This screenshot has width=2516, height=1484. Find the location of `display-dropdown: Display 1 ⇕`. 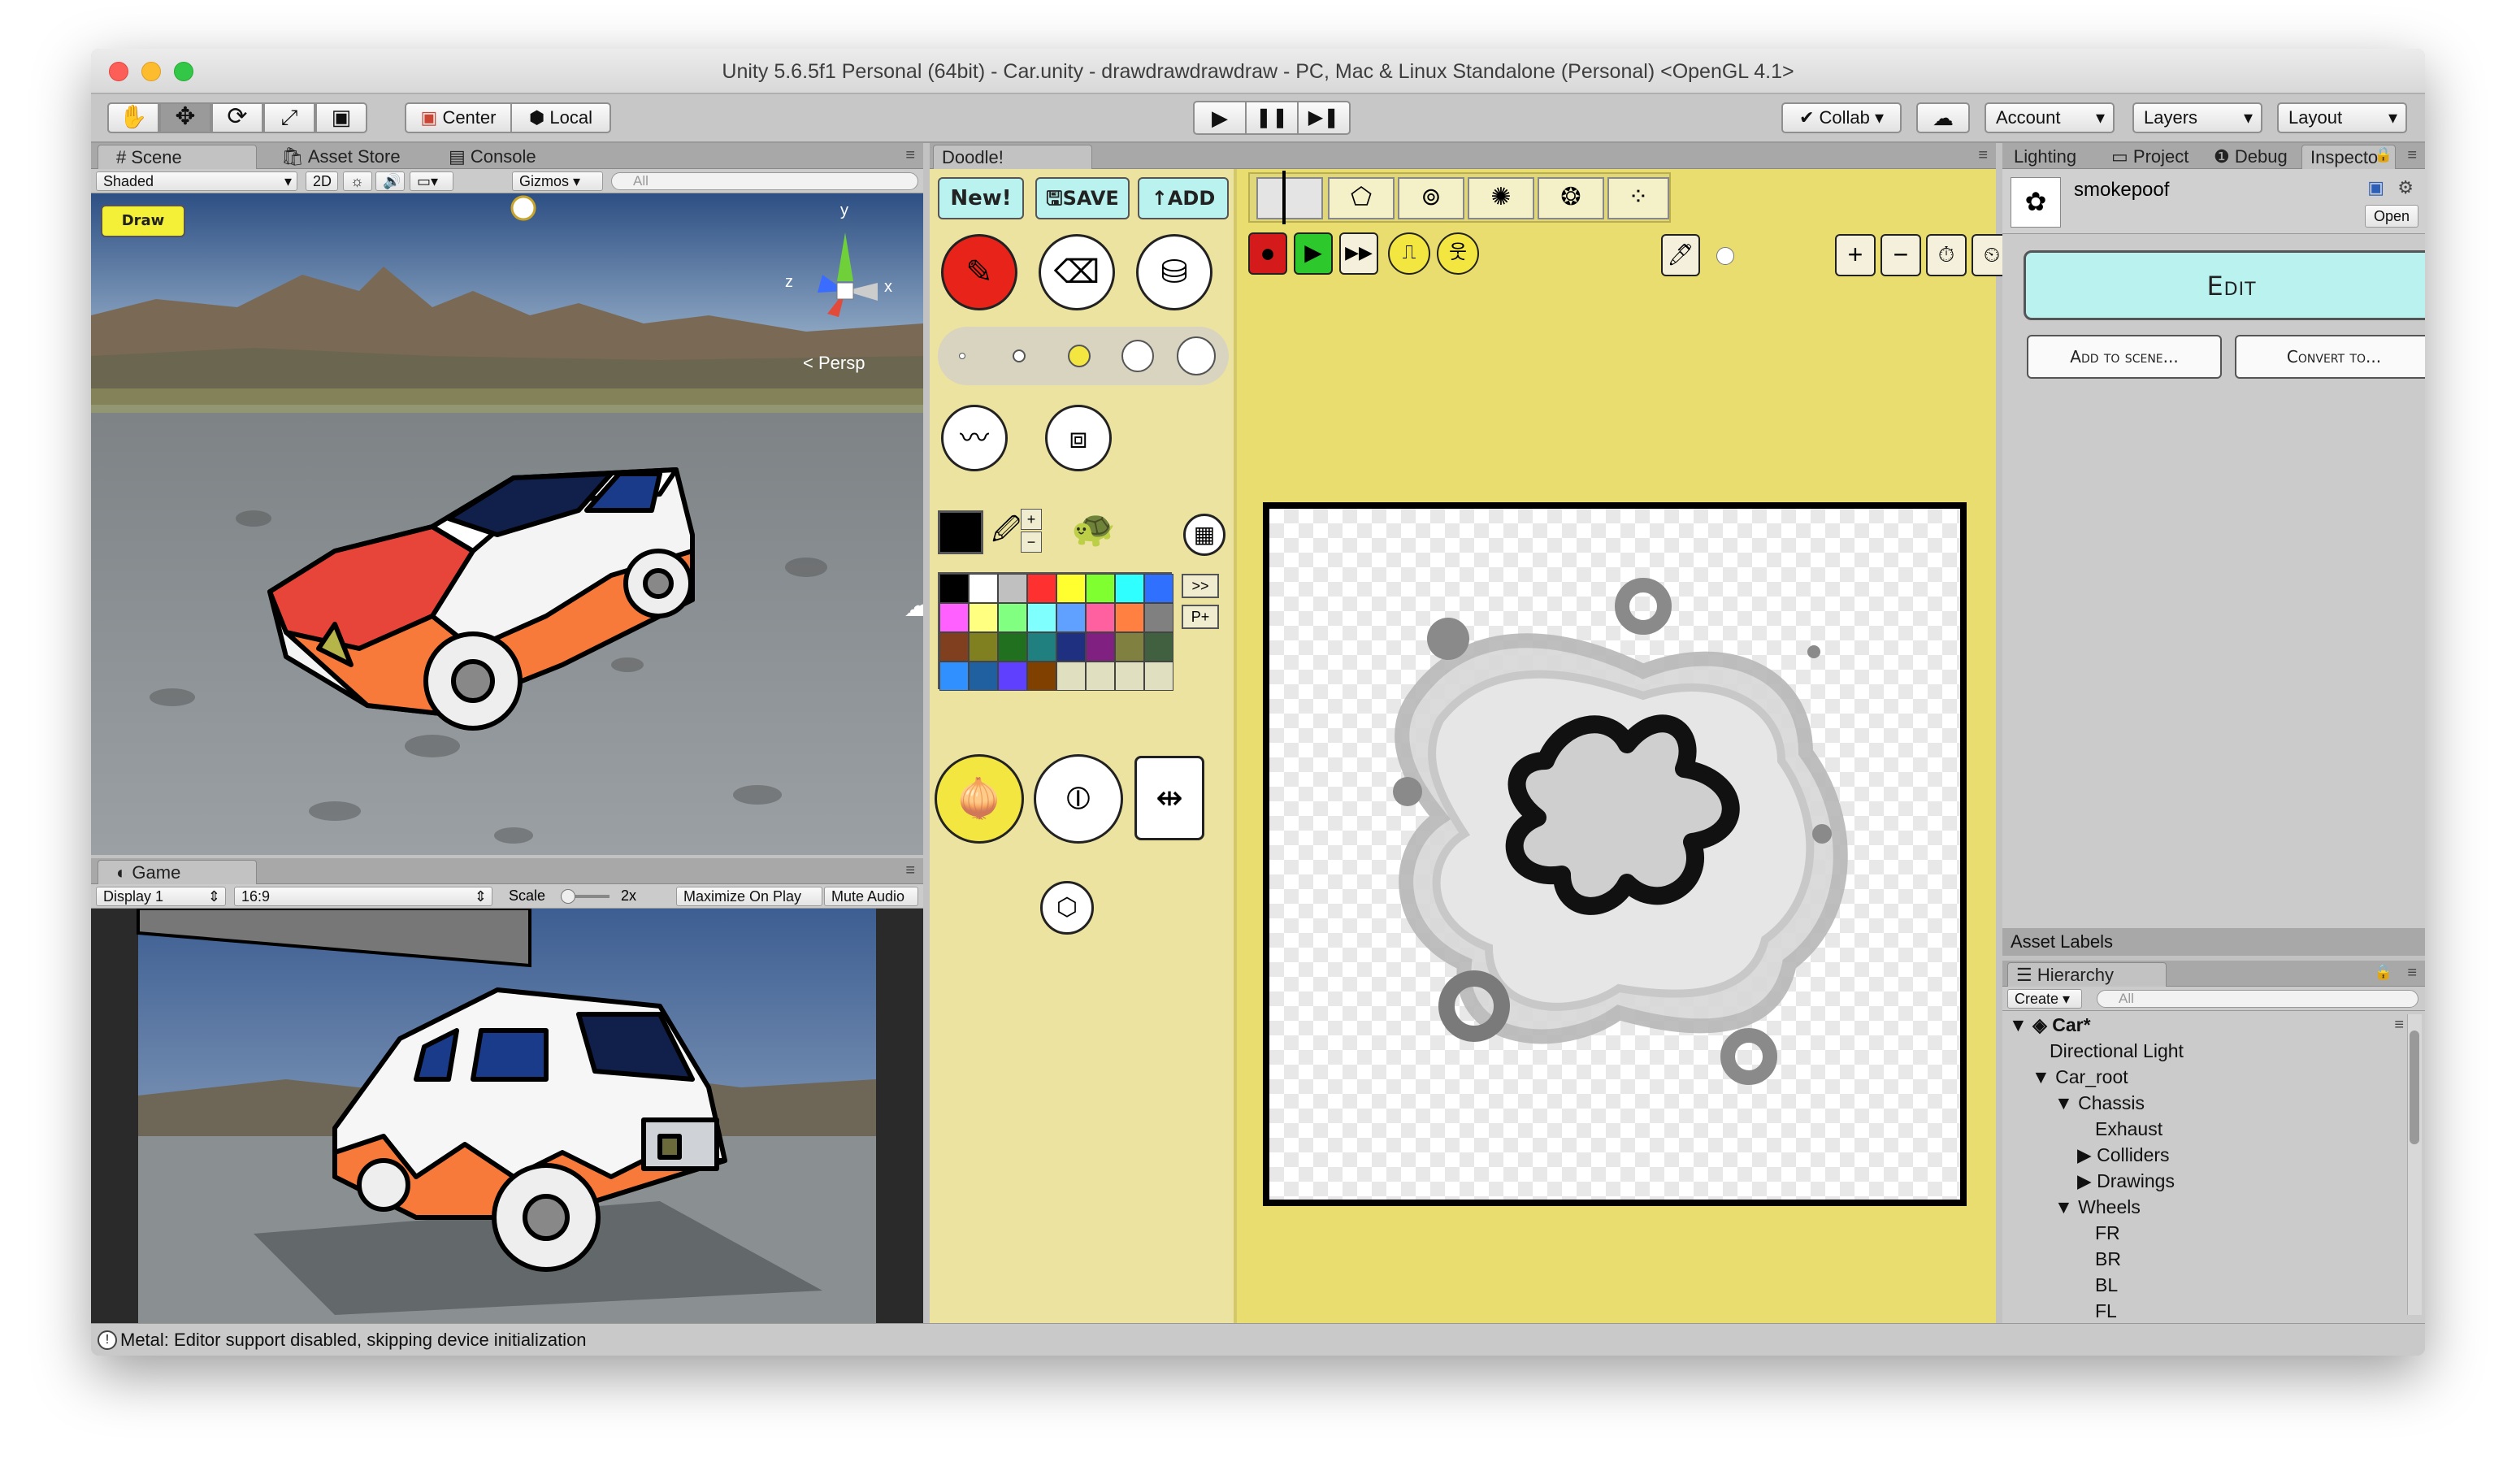

display-dropdown: Display 1 ⇕ is located at coordinates (161, 896).